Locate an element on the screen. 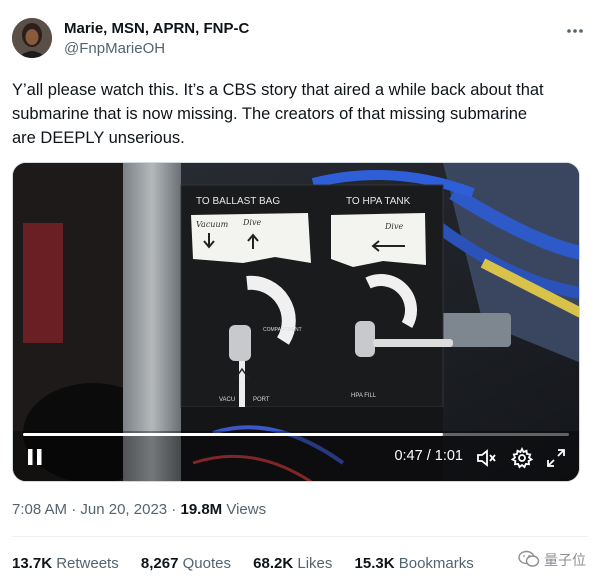  tweet-meta: 7:08 AM · Jun 20, 2023 · 19.8M Views is located at coordinates (139, 511).